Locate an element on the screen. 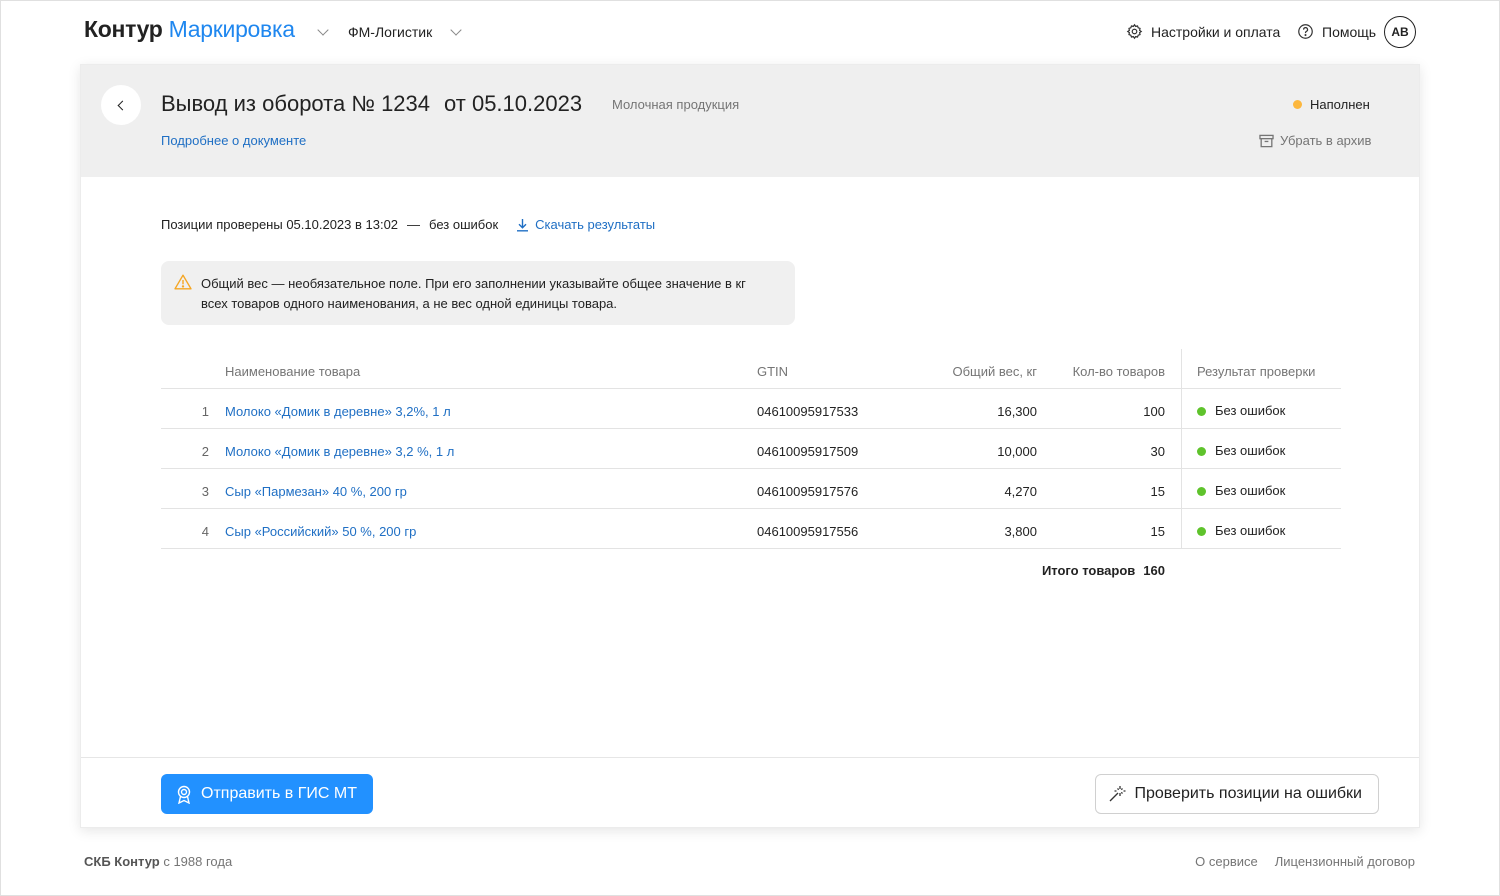  warning-icon is located at coordinates (183, 282).